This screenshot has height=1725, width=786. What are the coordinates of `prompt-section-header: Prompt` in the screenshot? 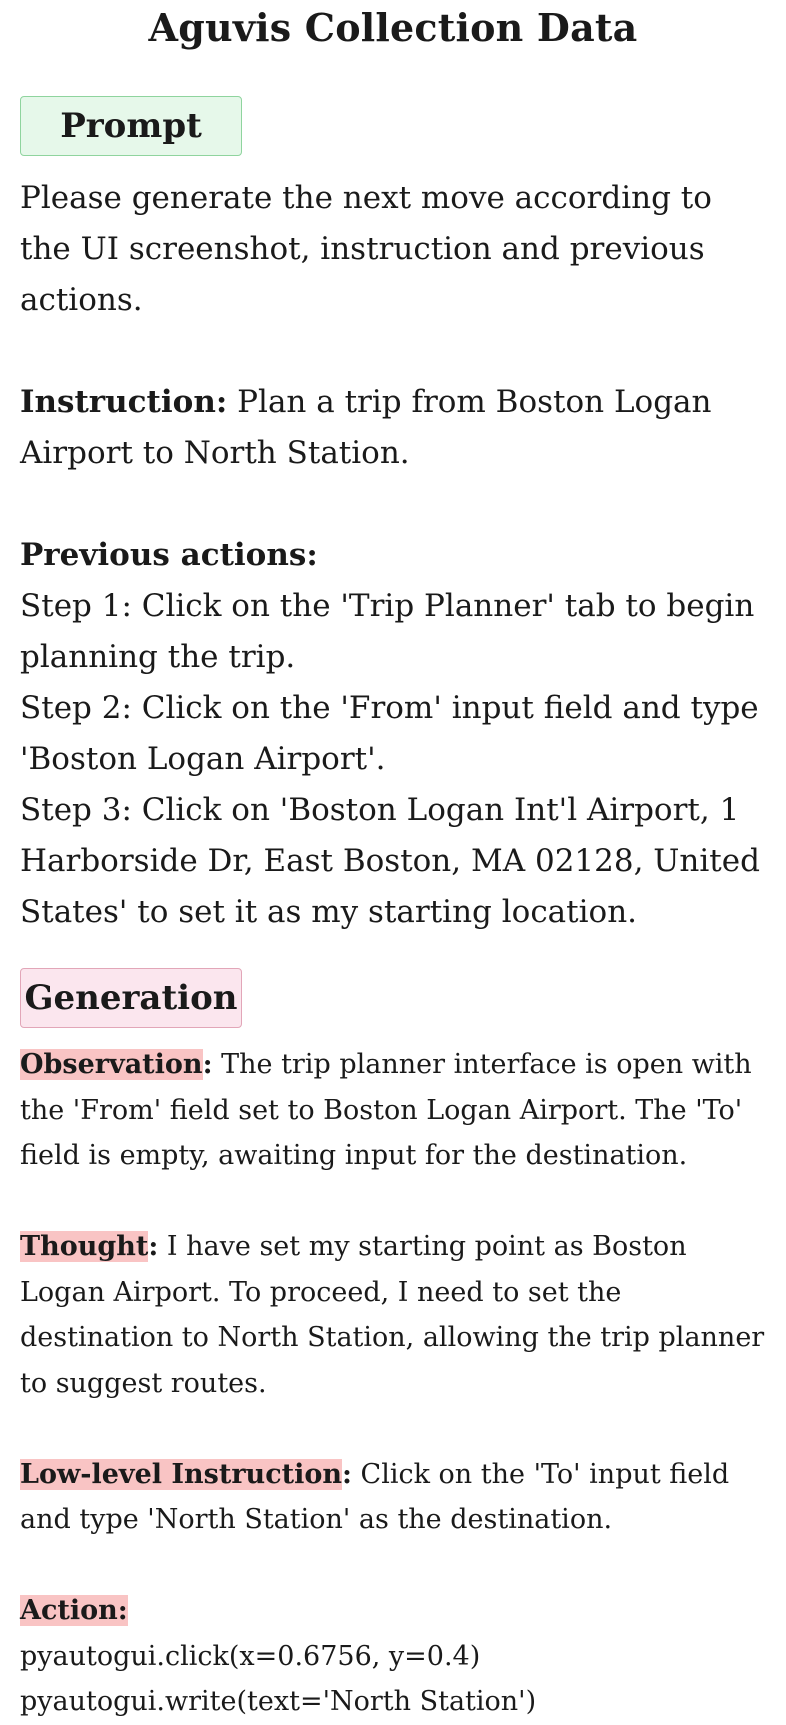 It's located at (131, 126).